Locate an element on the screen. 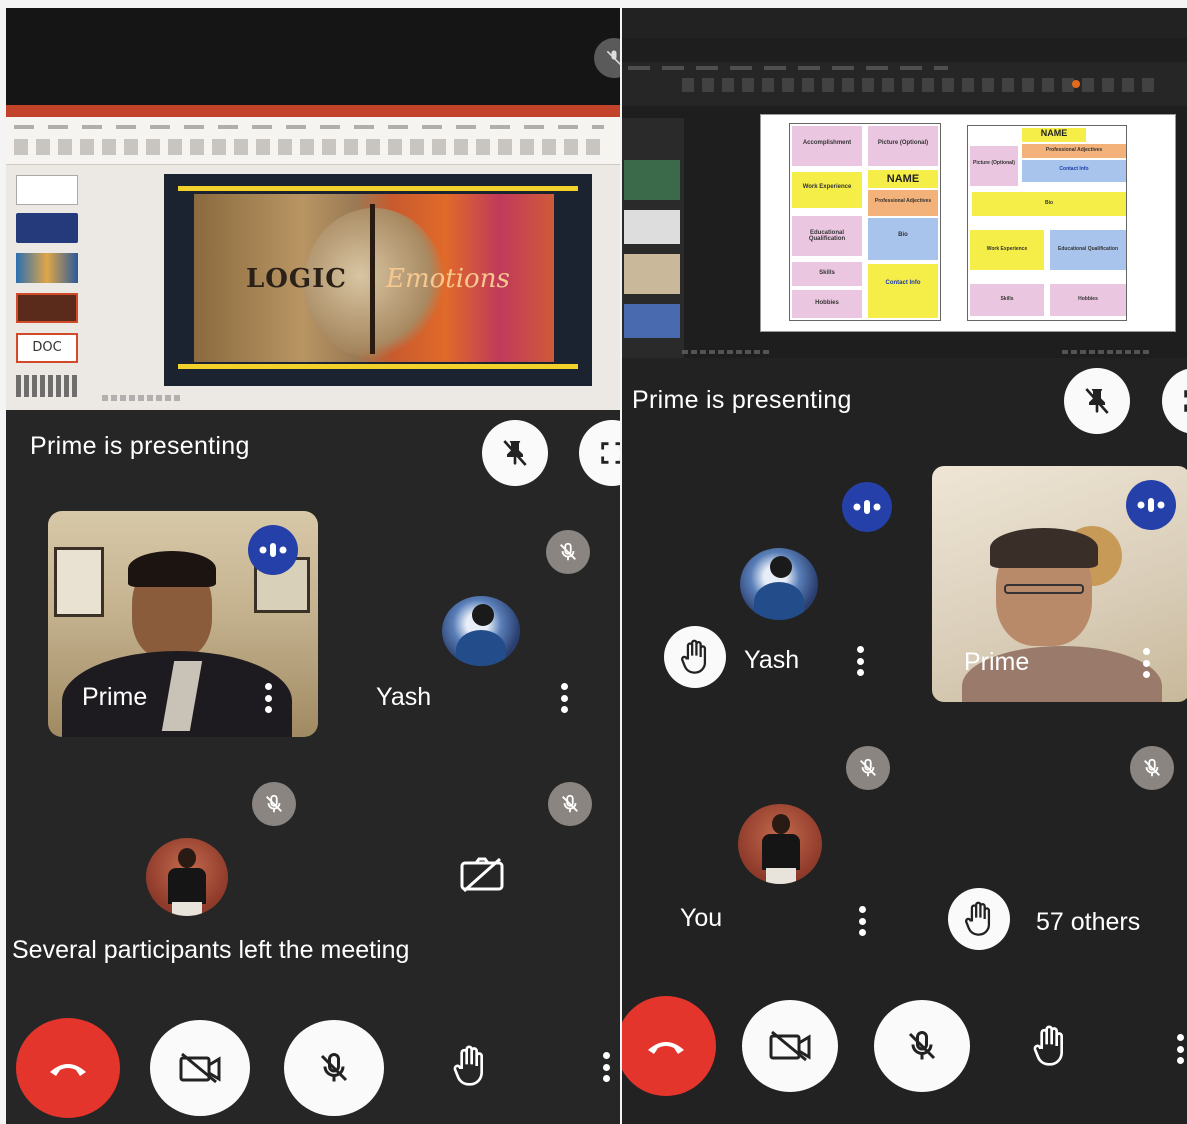  slide-thumbnails is located at coordinates (653, 238).